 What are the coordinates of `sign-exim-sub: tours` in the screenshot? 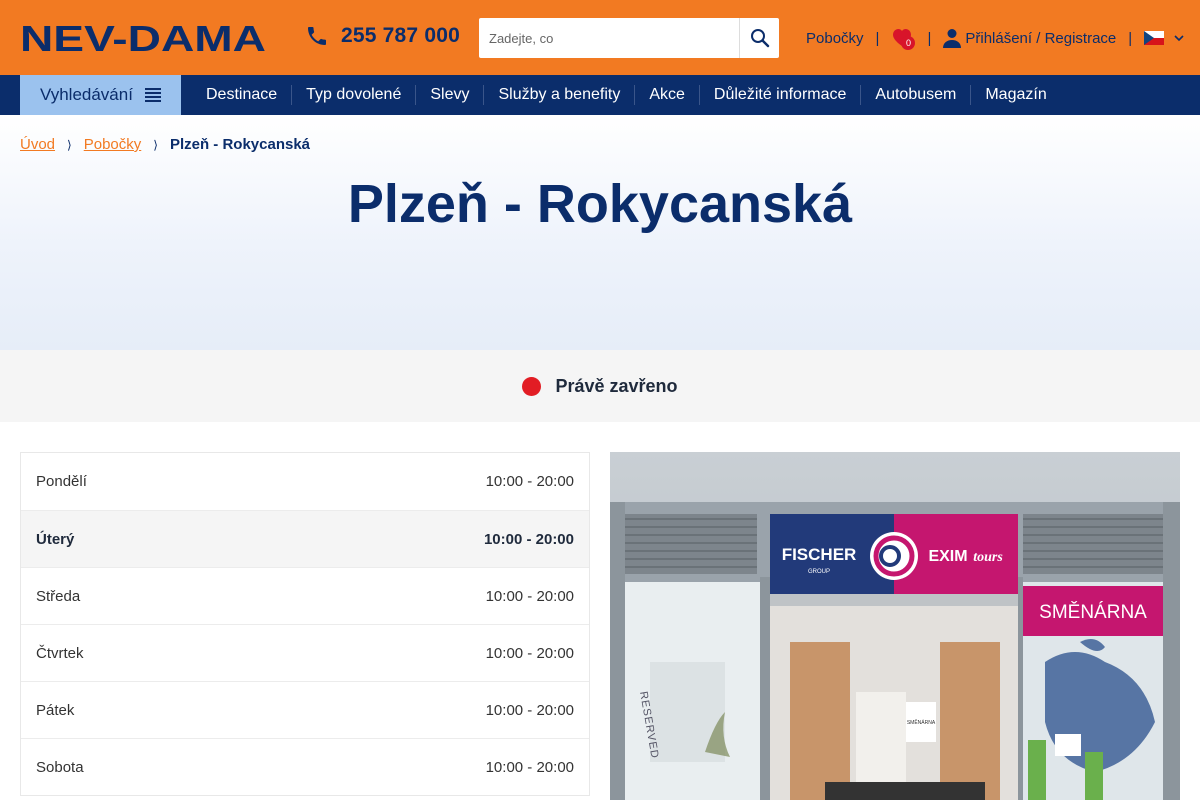 It's located at (988, 557).